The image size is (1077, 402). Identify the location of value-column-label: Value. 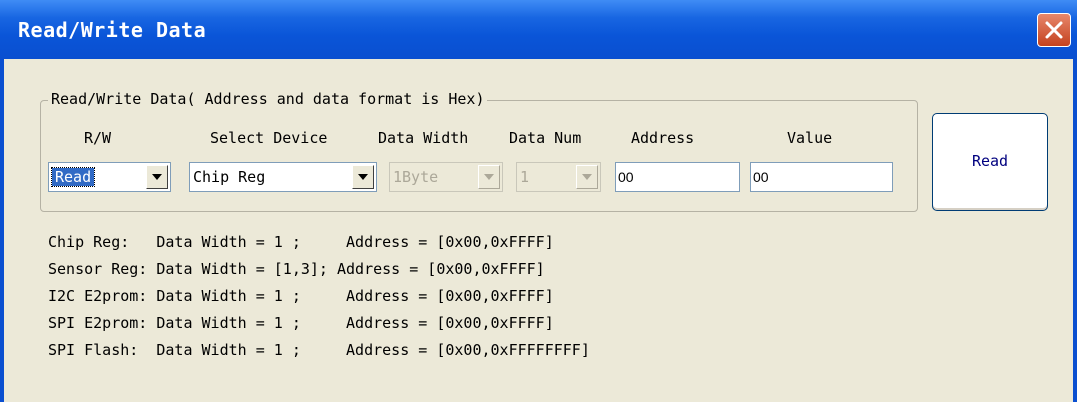
(810, 138).